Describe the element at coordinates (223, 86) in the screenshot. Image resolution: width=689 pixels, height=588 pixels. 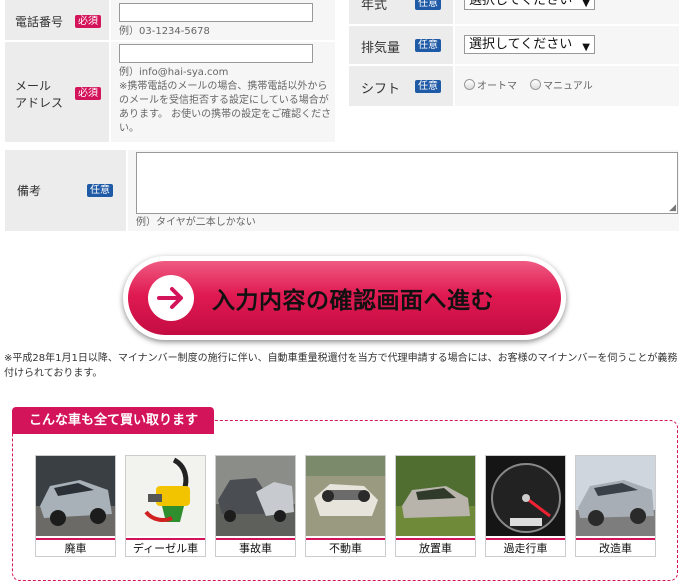
I see `mail-note-line1: ※携帯電話のメールの場合、携帯電話以外から` at that location.